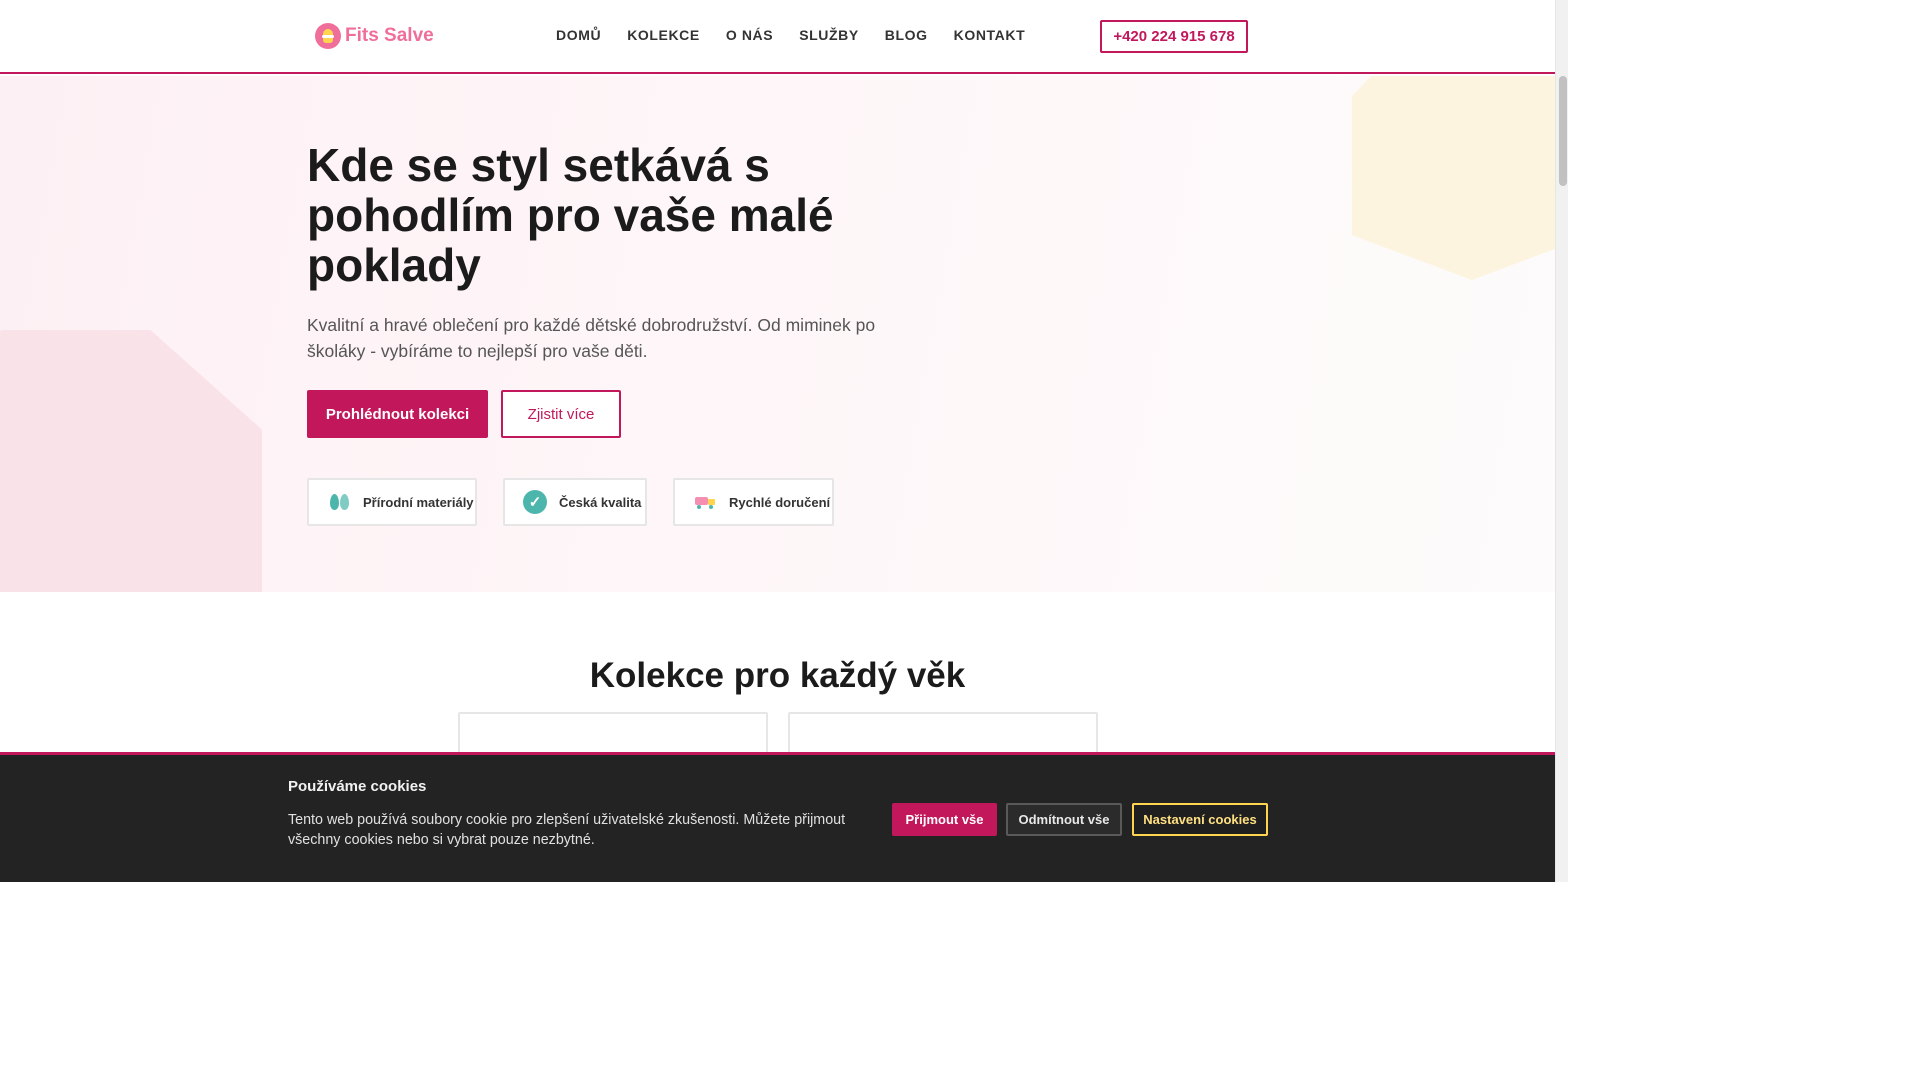 This screenshot has width=1920, height=1080. What do you see at coordinates (535, 502) in the screenshot?
I see `check-icon: ✓` at bounding box center [535, 502].